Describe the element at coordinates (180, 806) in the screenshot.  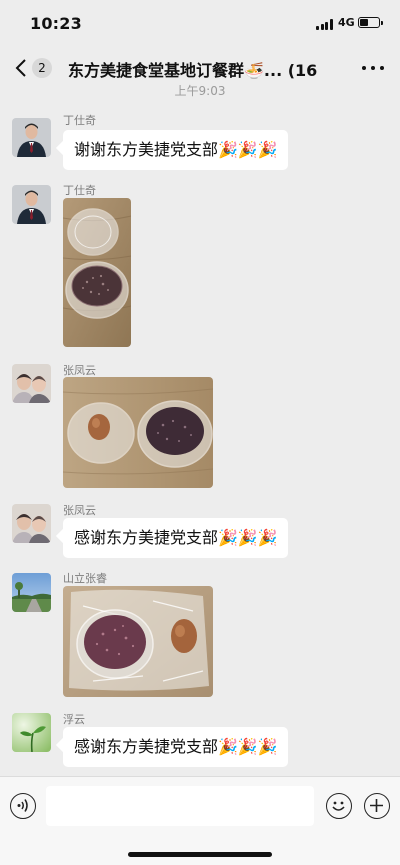
I see `message-input` at that location.